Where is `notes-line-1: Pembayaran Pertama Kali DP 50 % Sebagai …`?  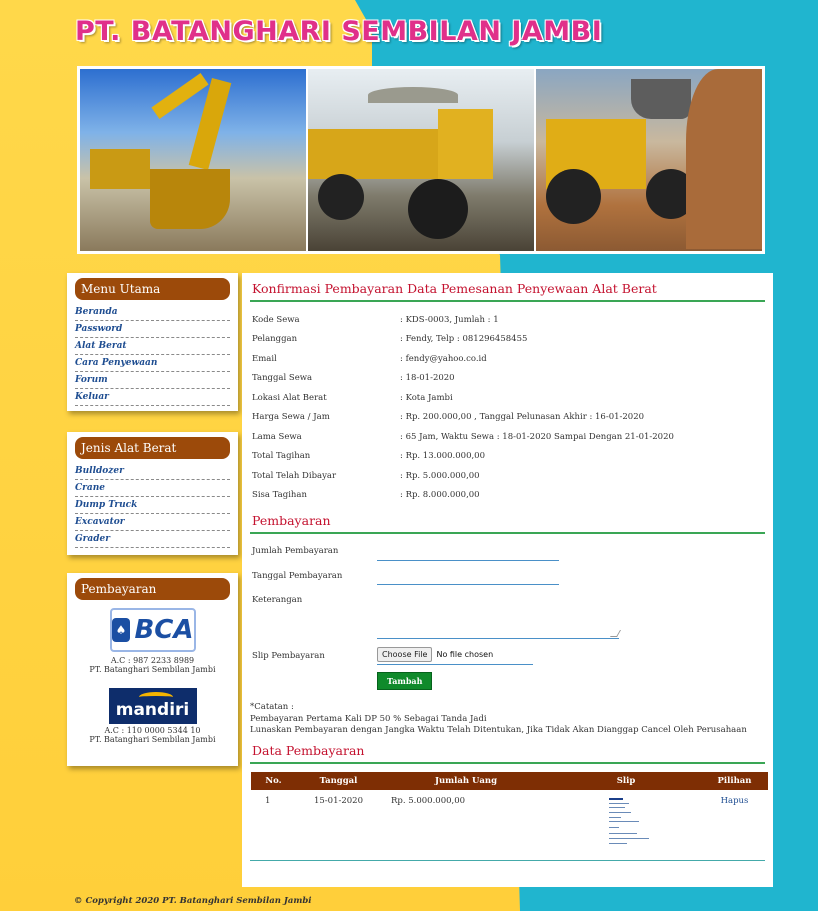 notes-line-1: Pembayaran Pertama Kali DP 50 % Sebagai … is located at coordinates (368, 718).